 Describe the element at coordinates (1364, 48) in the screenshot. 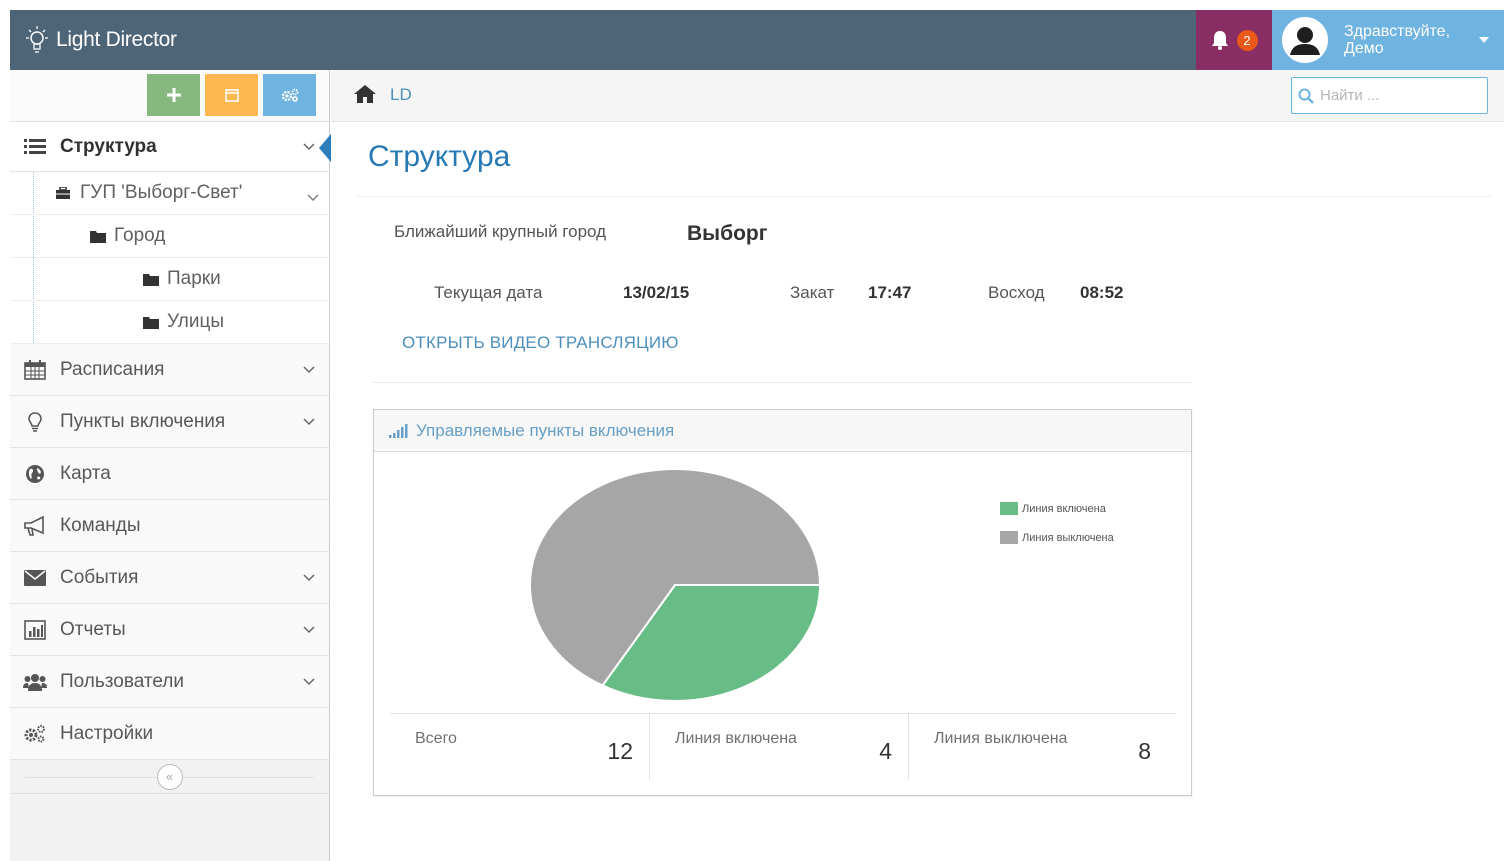

I see `user-name: Демо` at that location.